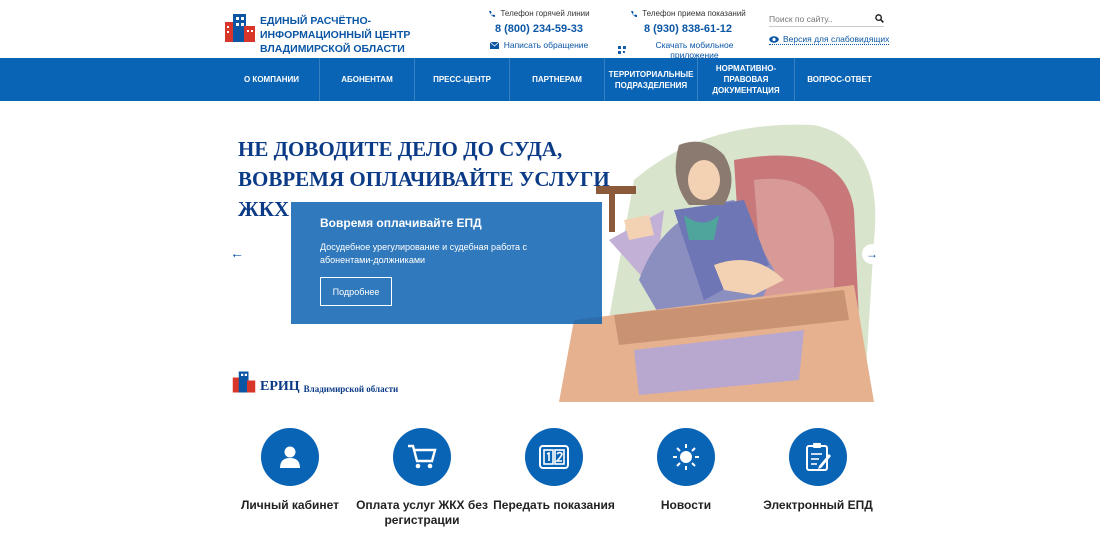 The width and height of the screenshot is (1100, 543). Describe the element at coordinates (650, 79) in the screenshot. I see `nav-item-territorial: ТЕРРИТОРИАЛЬНЫЕ ПОДРАЗДЕЛЕНИЯ` at that location.